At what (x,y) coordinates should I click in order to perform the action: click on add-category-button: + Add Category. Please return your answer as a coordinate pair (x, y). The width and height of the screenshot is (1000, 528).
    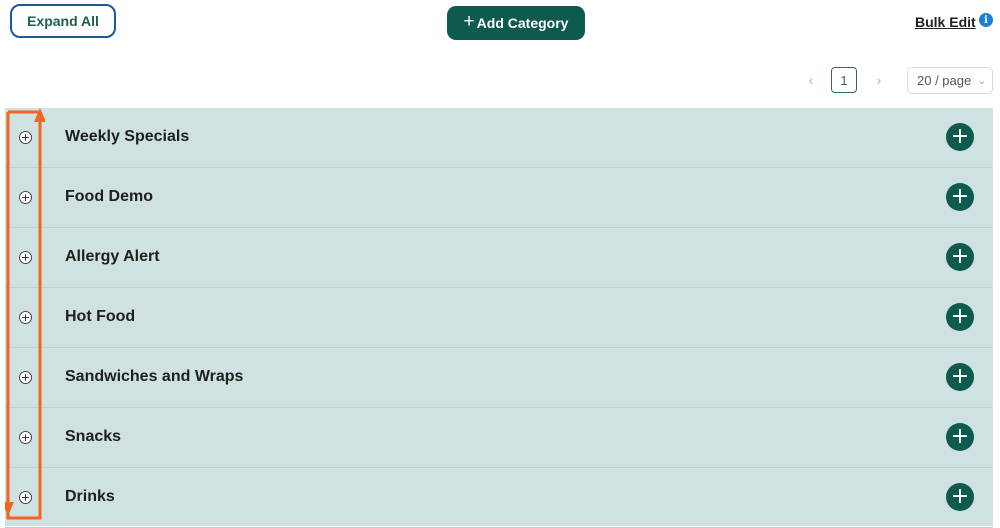
    Looking at the image, I should click on (516, 23).